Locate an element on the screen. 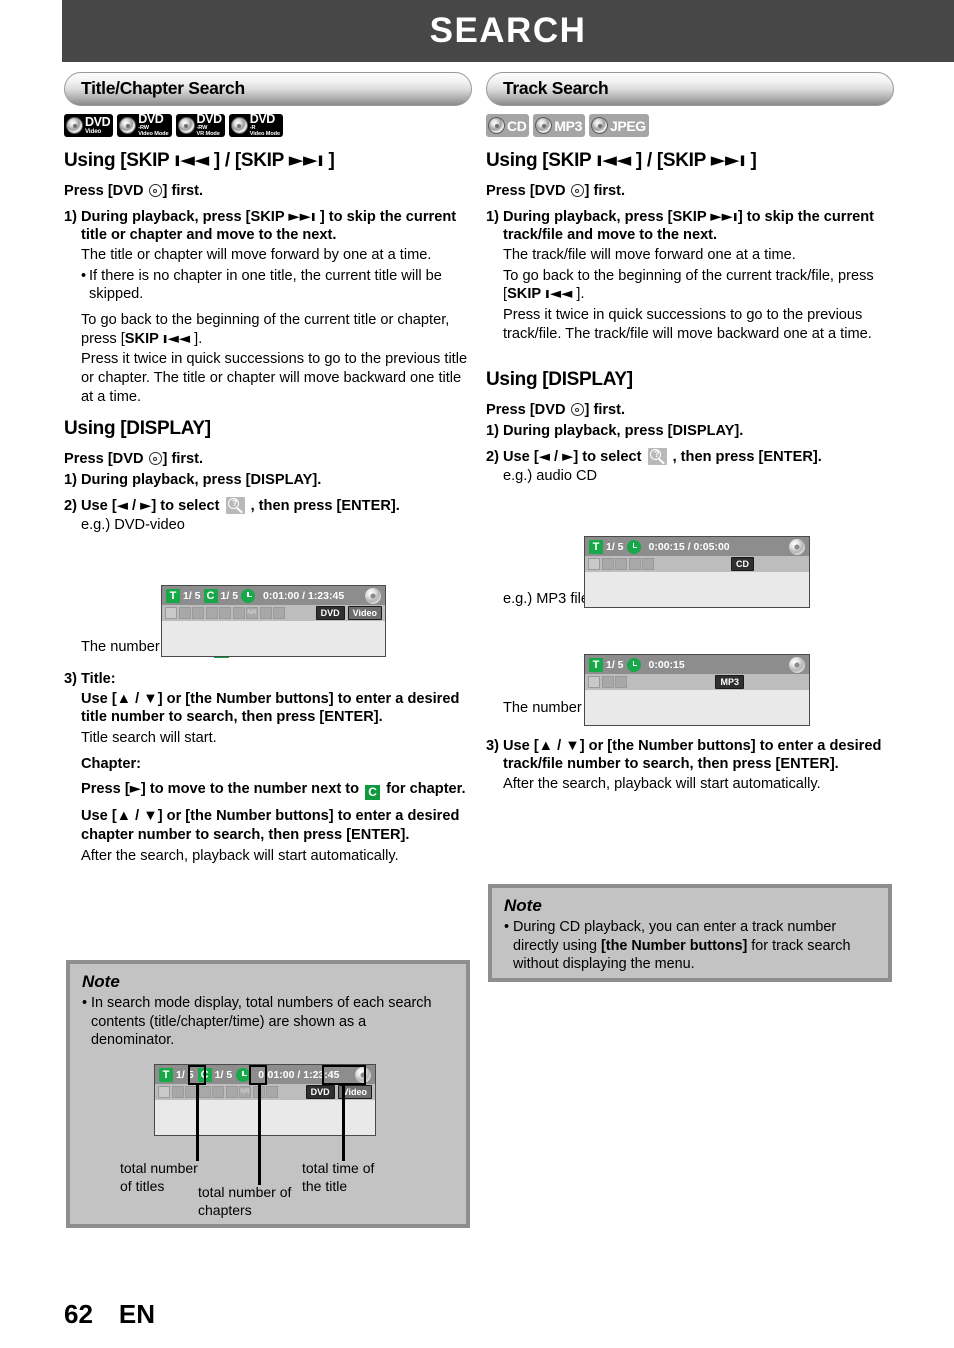 The width and height of the screenshot is (954, 1348). leader-line-time is located at coordinates (343, 1123).